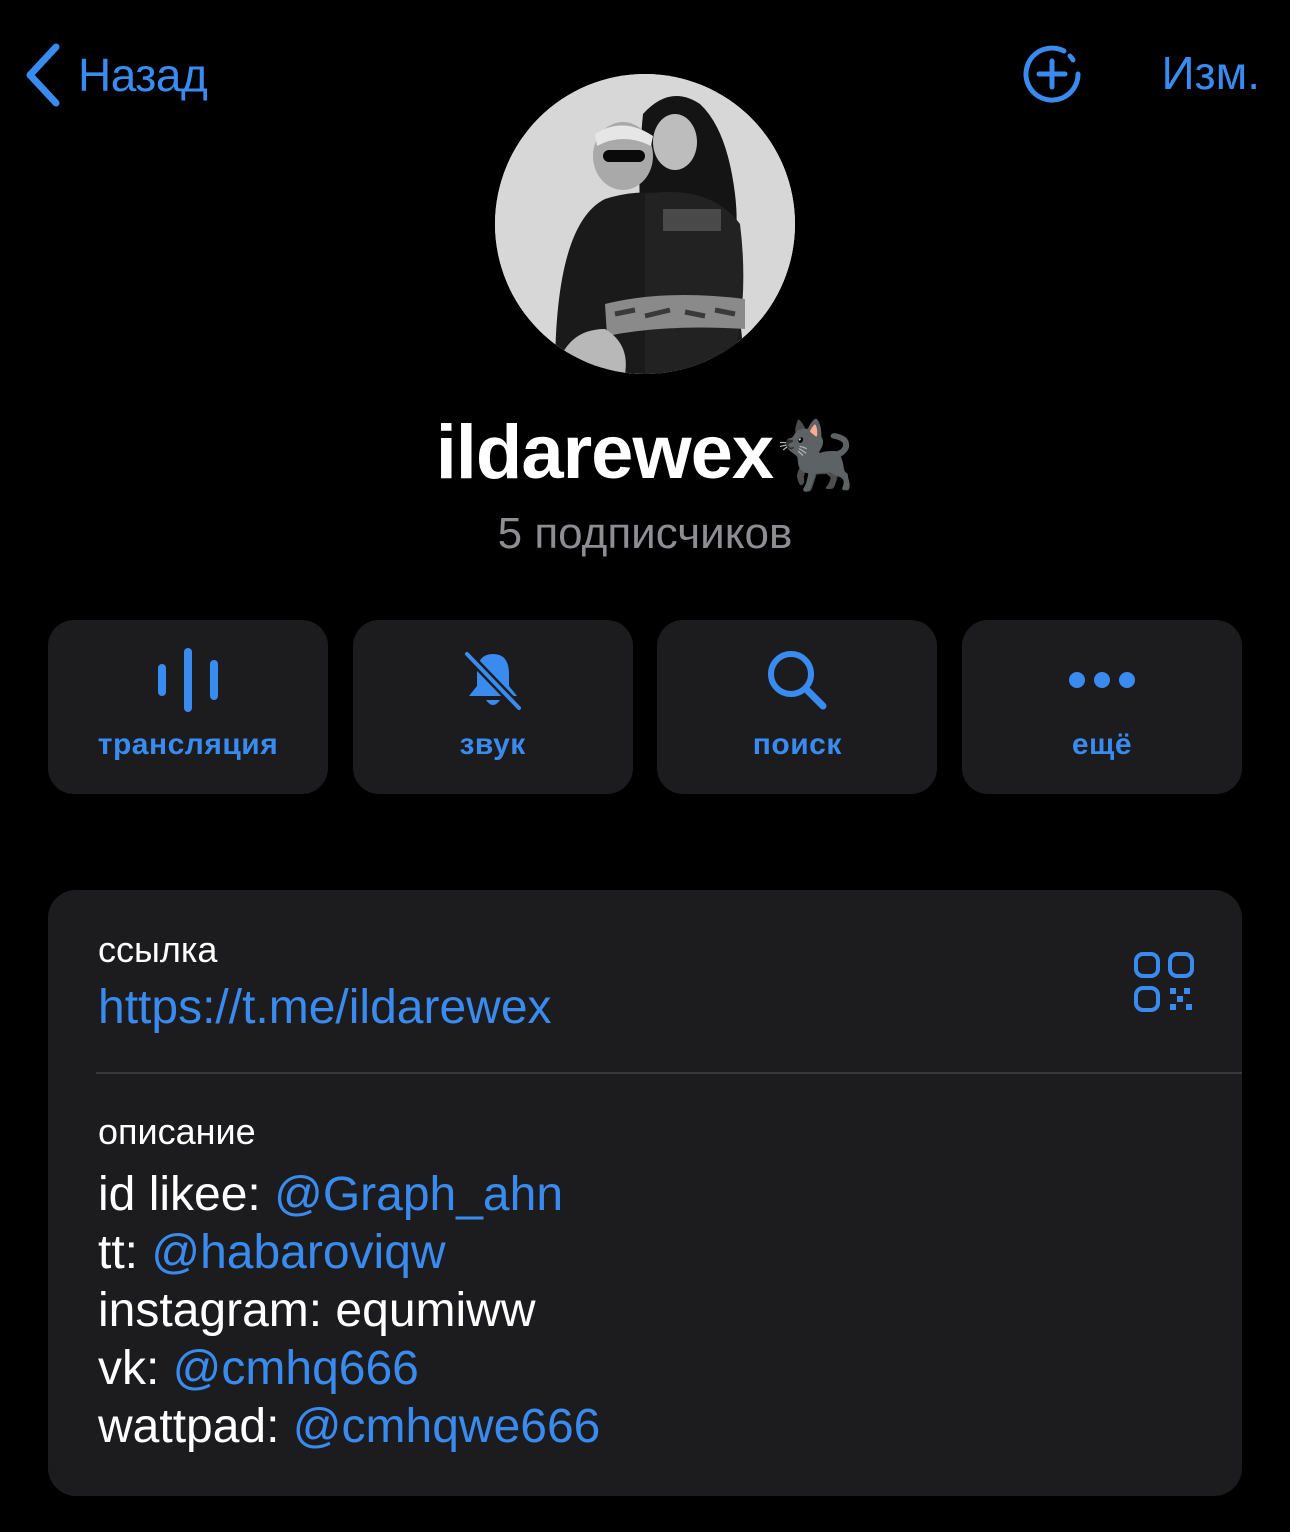 This screenshot has width=1290, height=1532. Describe the element at coordinates (797, 680) in the screenshot. I see `search-icon` at that location.